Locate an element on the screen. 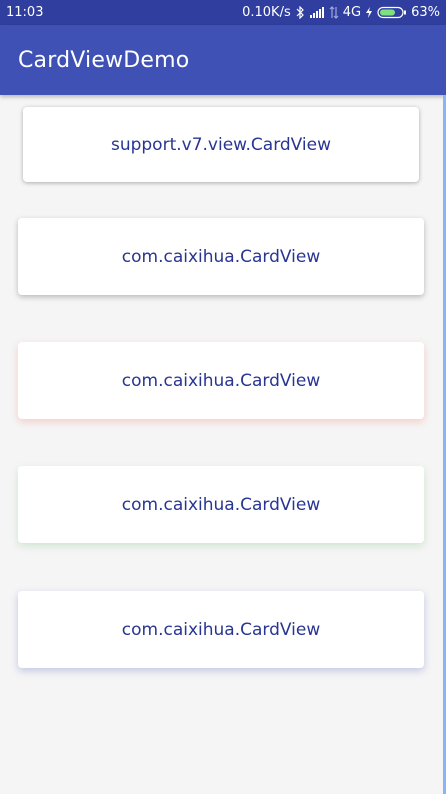 This screenshot has width=446, height=794. custom-cardview-blue: com.caixihua.CardView is located at coordinates (221, 629).